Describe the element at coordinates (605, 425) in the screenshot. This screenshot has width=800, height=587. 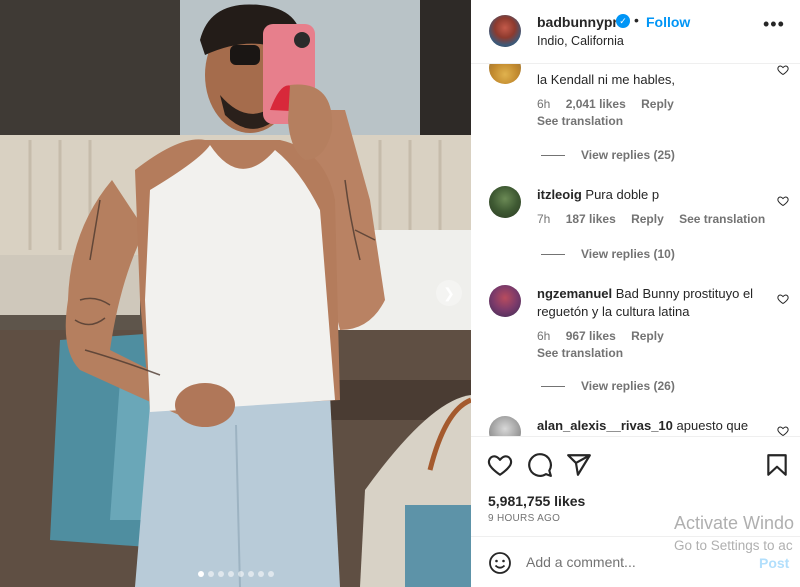
I see `comment-username: alan_alexis__rivas_10` at that location.